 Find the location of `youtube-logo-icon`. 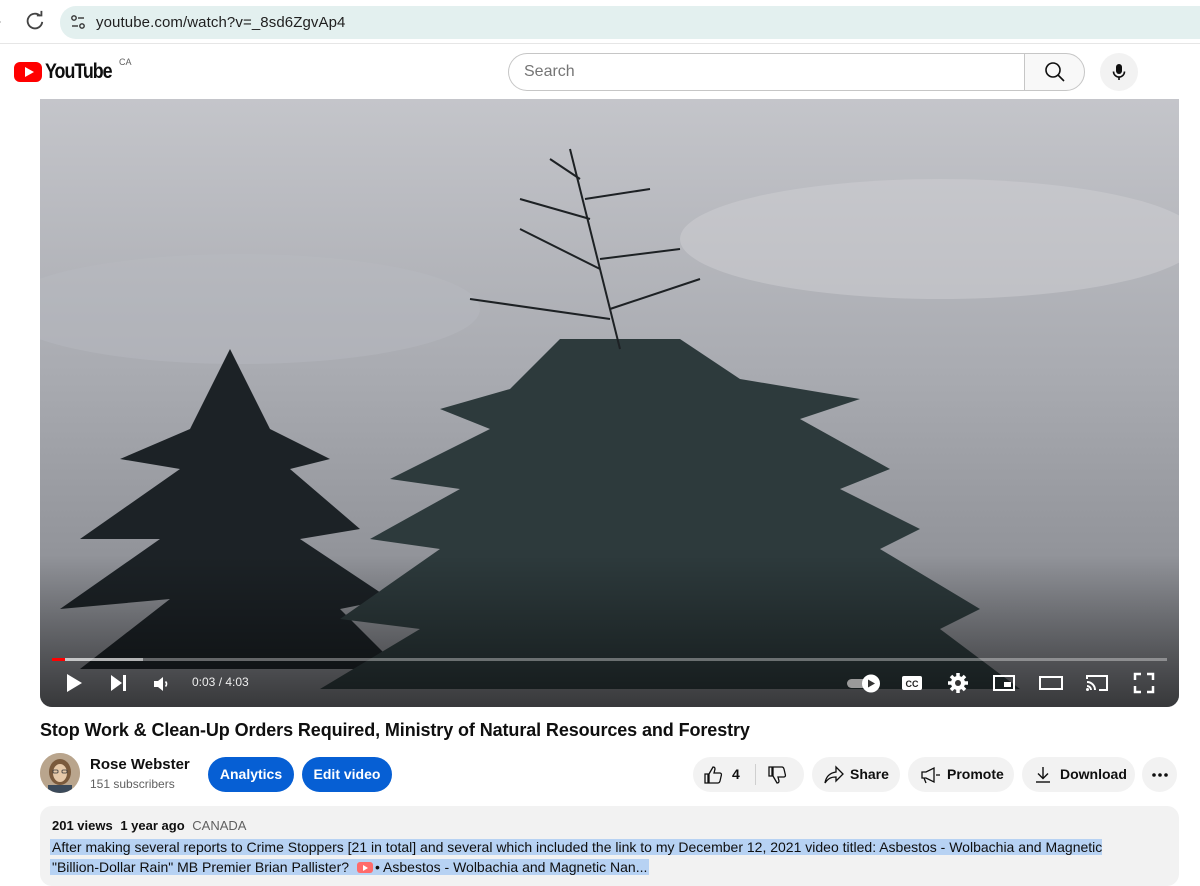

youtube-logo-icon is located at coordinates (28, 72).